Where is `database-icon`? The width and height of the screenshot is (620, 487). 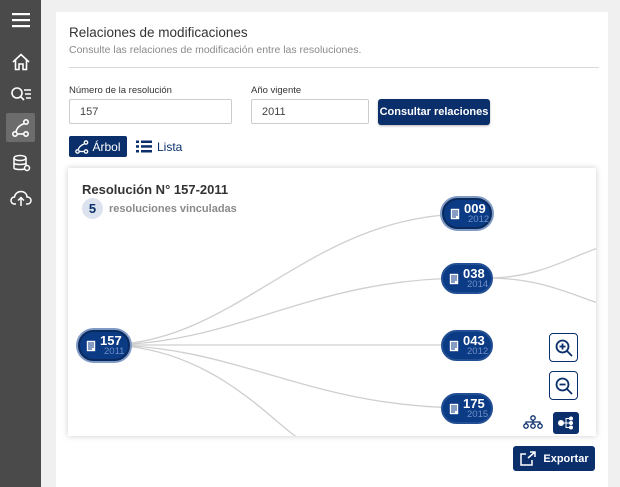
database-icon is located at coordinates (21, 162).